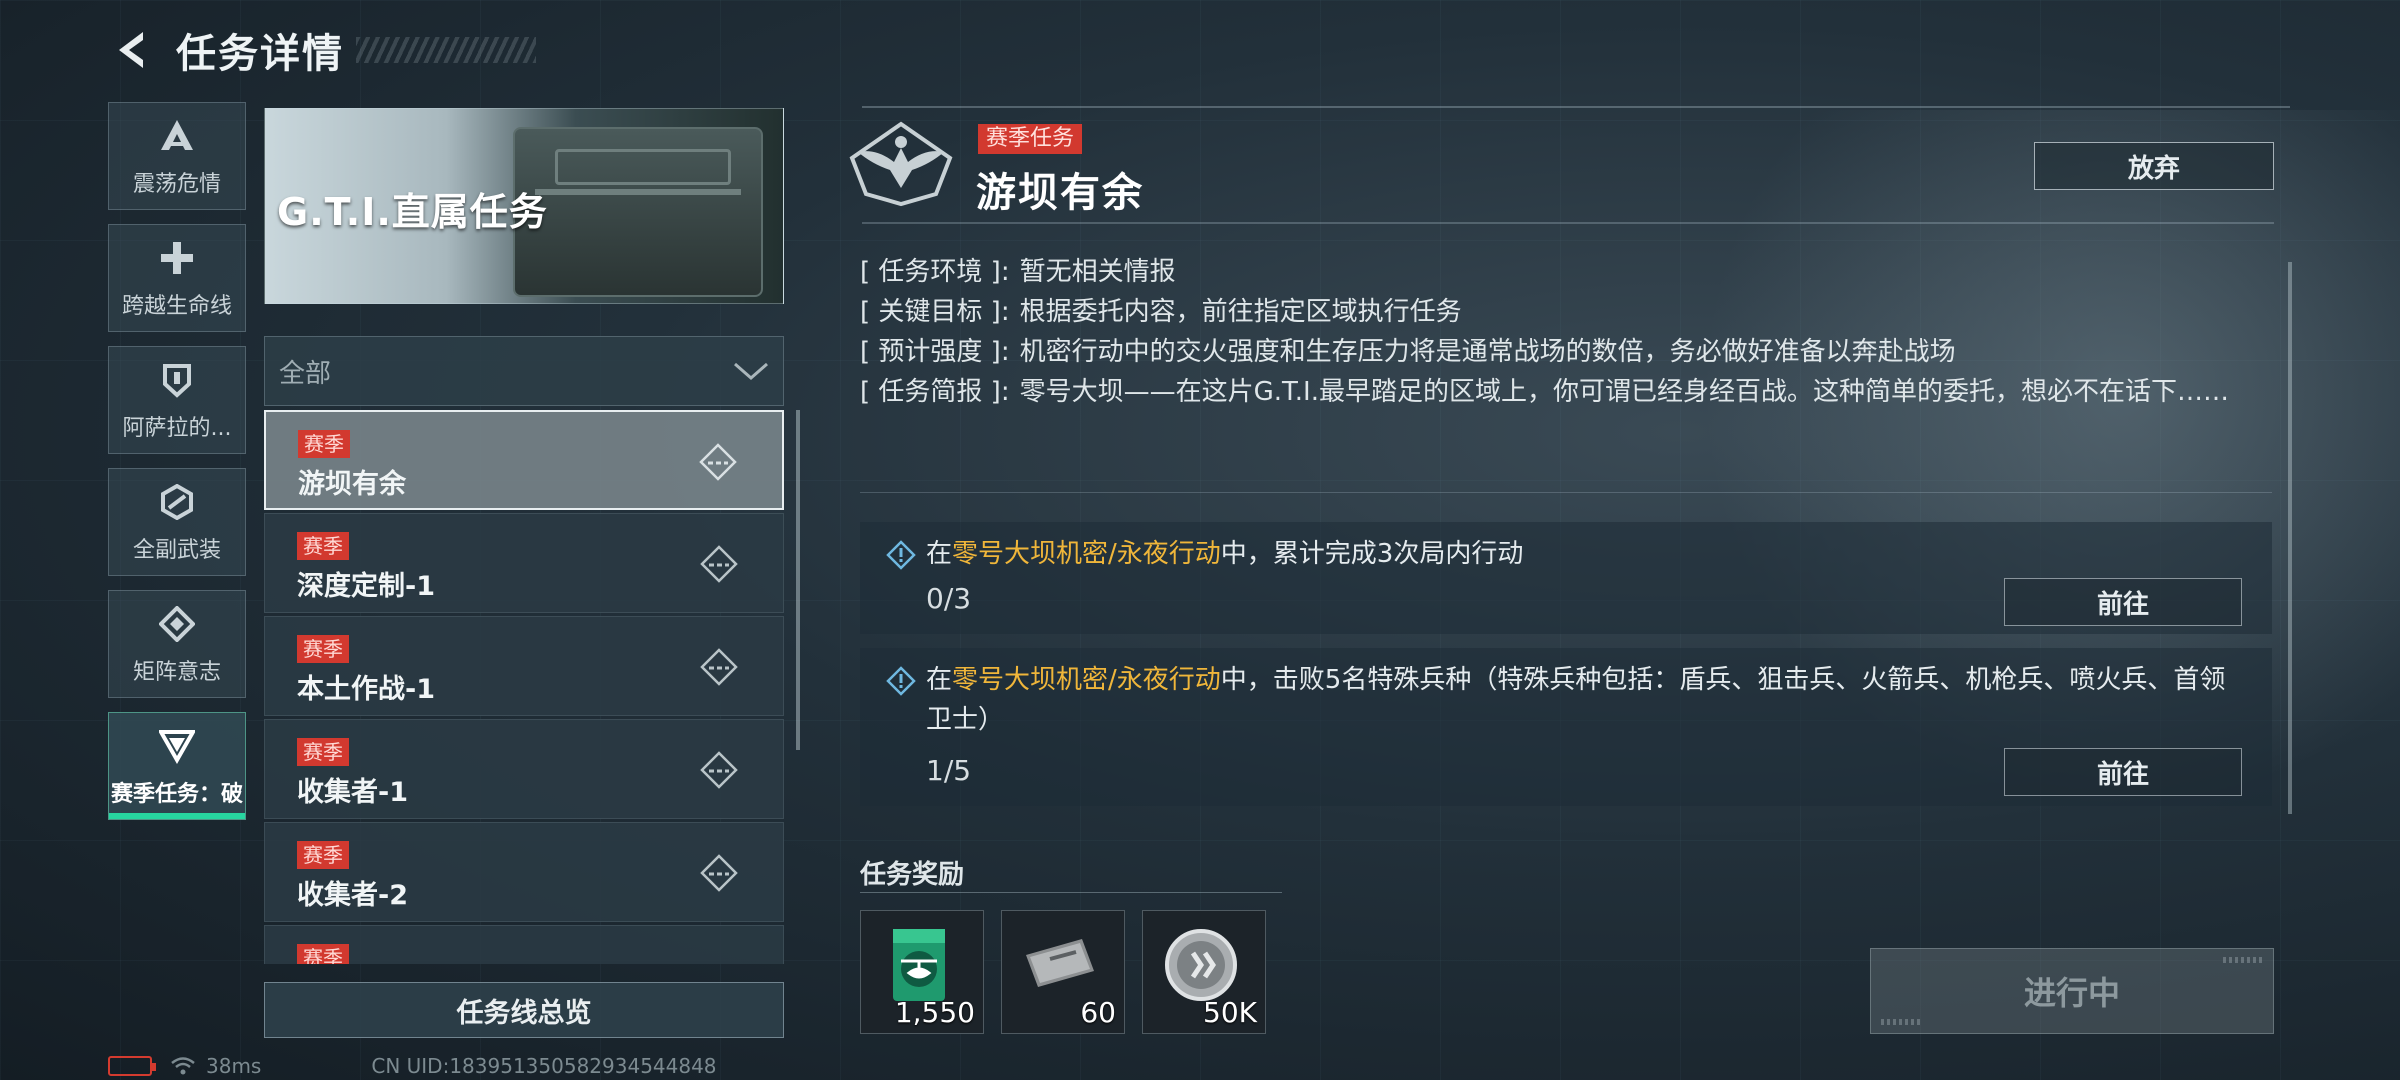 This screenshot has width=2400, height=1080. What do you see at coordinates (1372, 554) in the screenshot?
I see `objective-text-post: 中，累计完成3次局内行动` at bounding box center [1372, 554].